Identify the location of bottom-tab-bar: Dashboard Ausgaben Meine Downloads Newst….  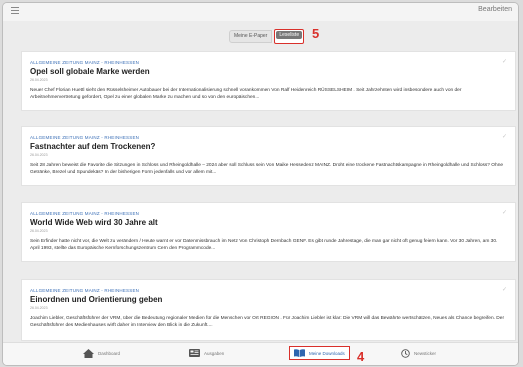
(260, 353).